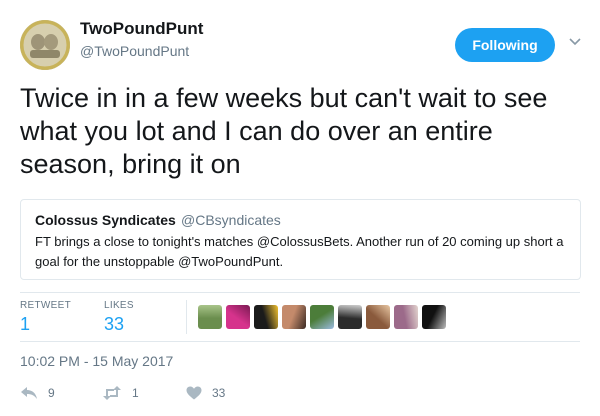 The width and height of the screenshot is (600, 416). I want to click on reply-icon, so click(29, 393).